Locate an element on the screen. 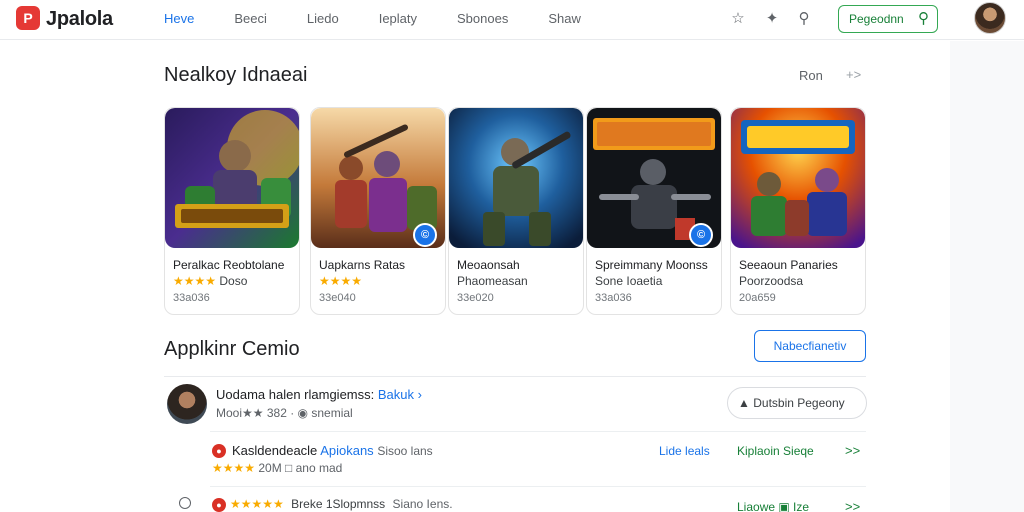 Image resolution: width=1024 pixels, height=512 pixels. app-logo: P is located at coordinates (28, 18).